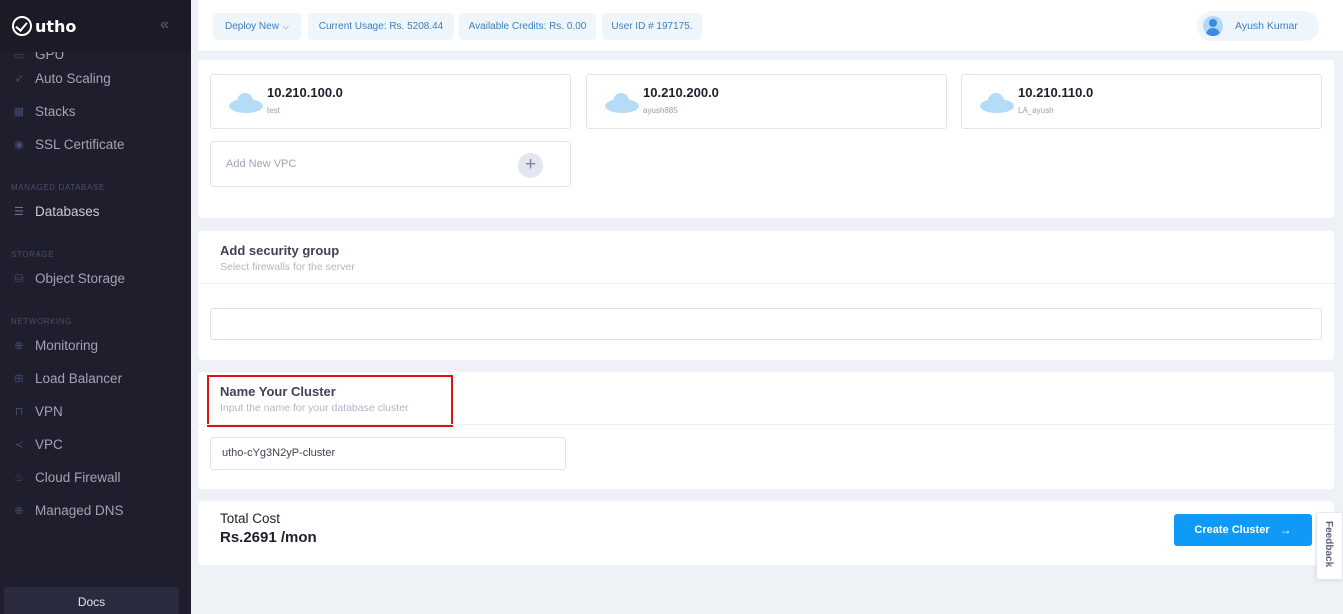 The height and width of the screenshot is (614, 1343). Describe the element at coordinates (250, 518) in the screenshot. I see `total-cost-label: Total Cost` at that location.